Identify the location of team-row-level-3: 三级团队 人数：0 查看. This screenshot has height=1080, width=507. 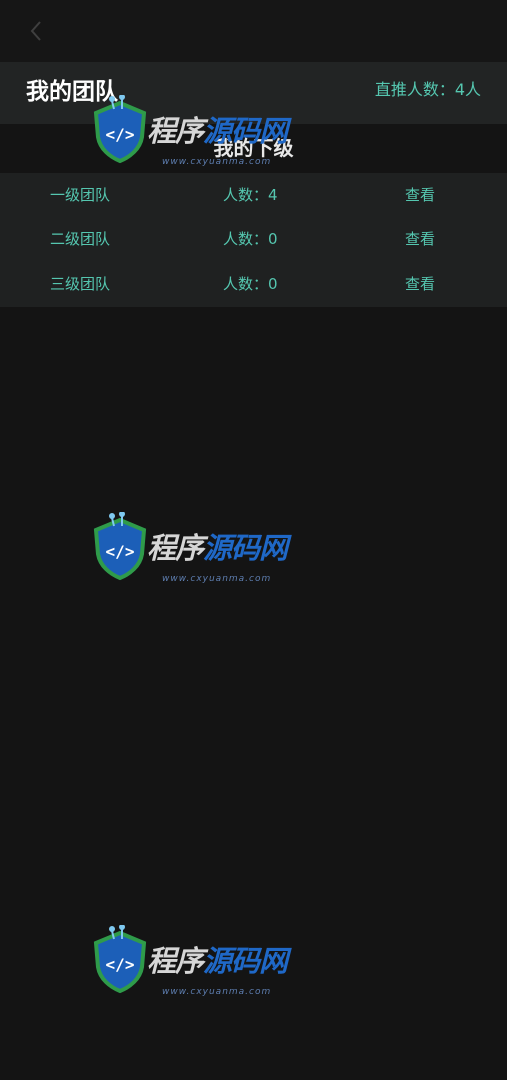
(253, 284).